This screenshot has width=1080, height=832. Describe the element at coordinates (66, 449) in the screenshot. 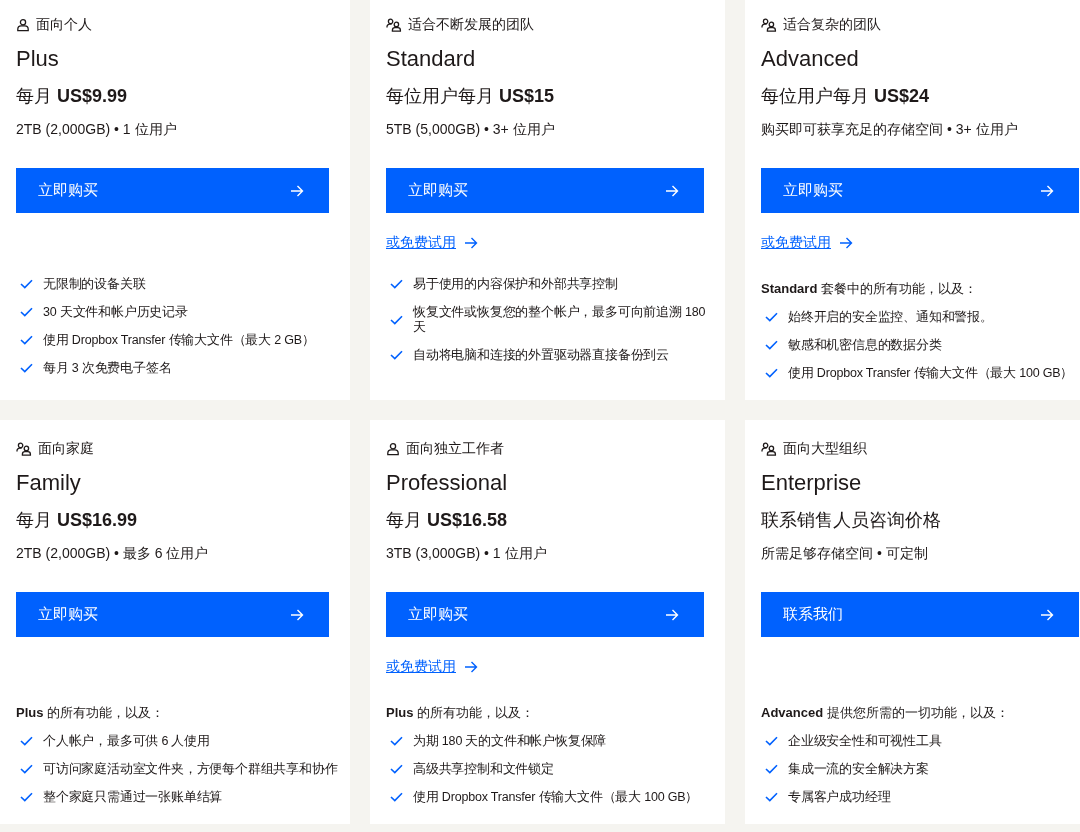

I see `audience-label: 面向家庭` at that location.